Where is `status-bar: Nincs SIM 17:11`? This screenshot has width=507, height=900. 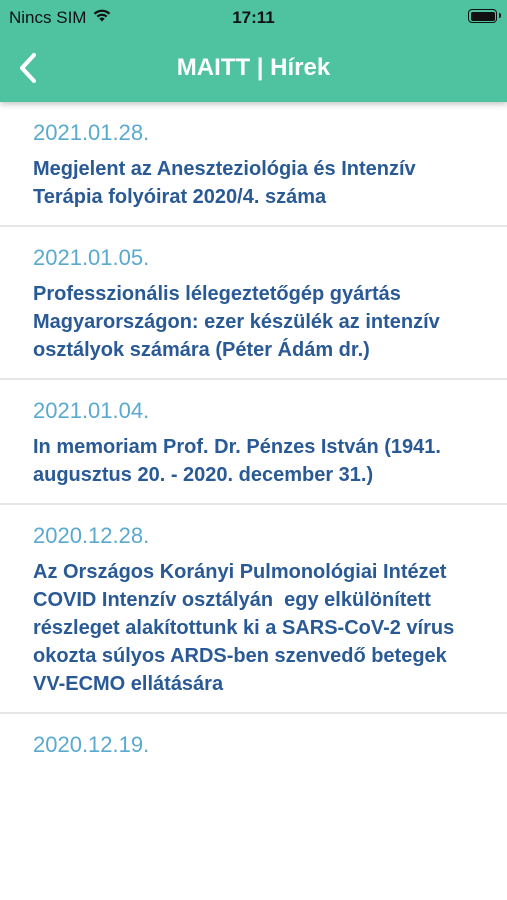
status-bar: Nincs SIM 17:11 is located at coordinates (253, 17).